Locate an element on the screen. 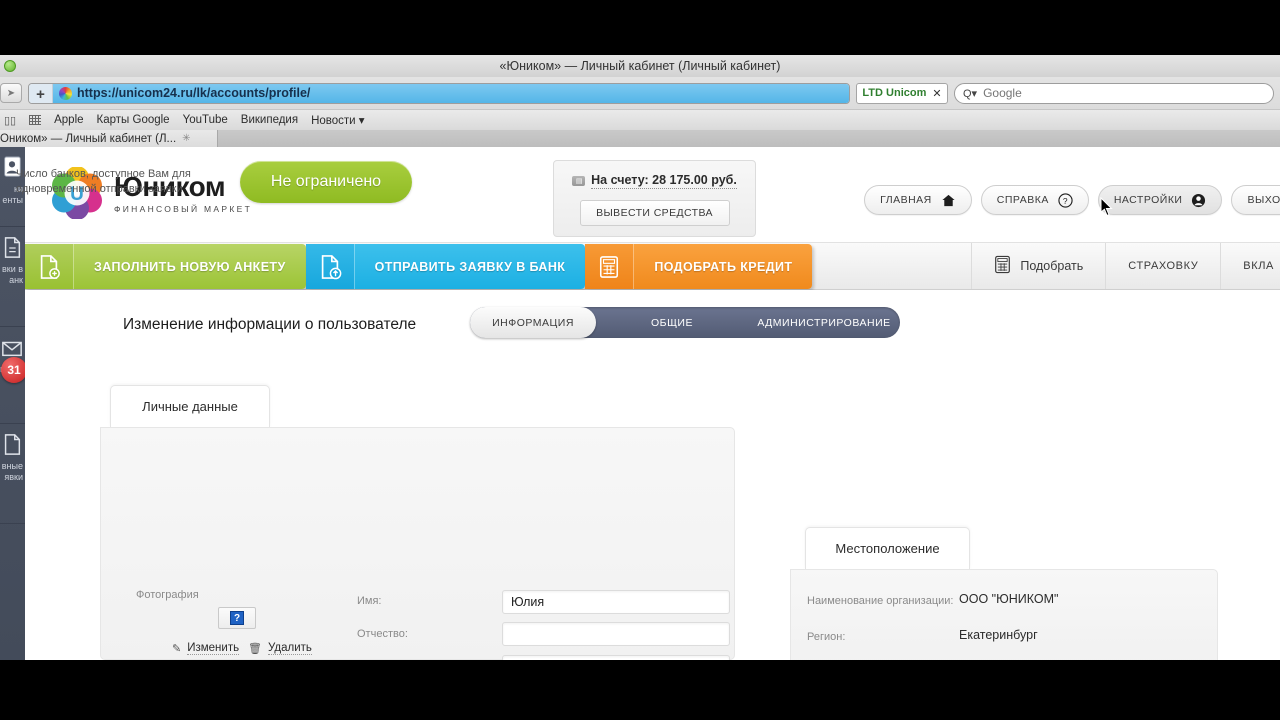  field-label-patronymic: Отчество: is located at coordinates (382, 634).